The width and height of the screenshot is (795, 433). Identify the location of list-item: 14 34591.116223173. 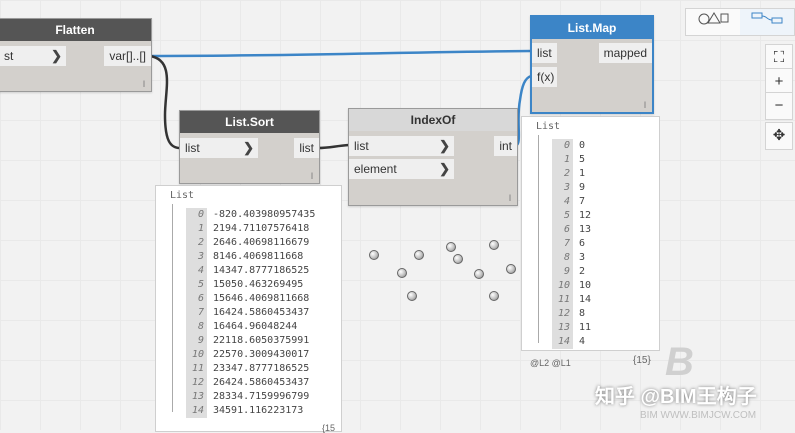
(244, 411).